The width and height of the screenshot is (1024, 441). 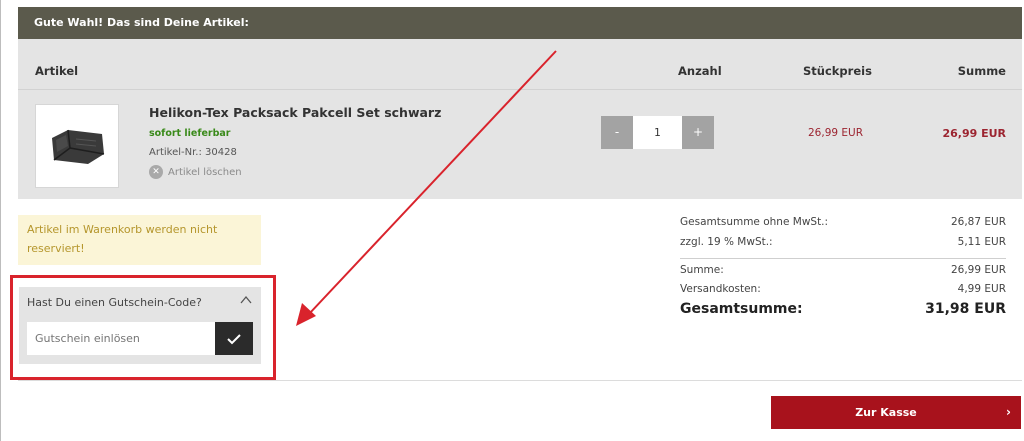 I want to click on line-total: 26,99 EUR, so click(x=974, y=133).